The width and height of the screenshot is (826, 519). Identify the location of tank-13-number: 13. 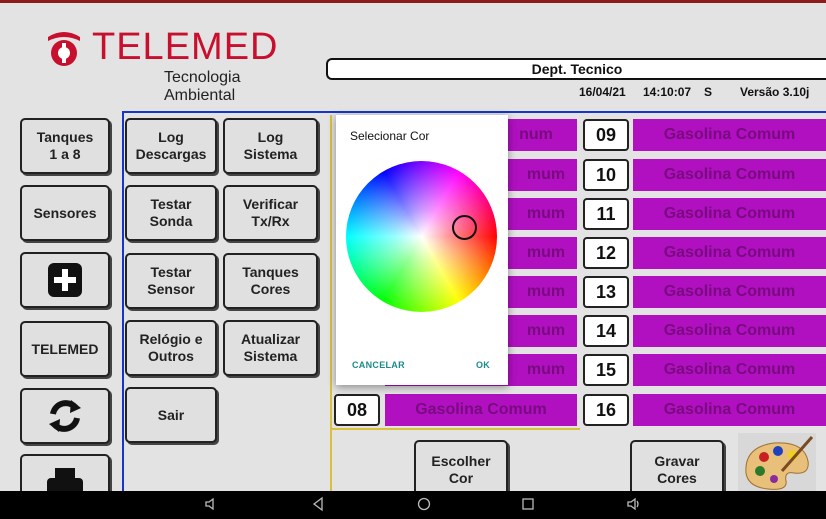
(606, 292).